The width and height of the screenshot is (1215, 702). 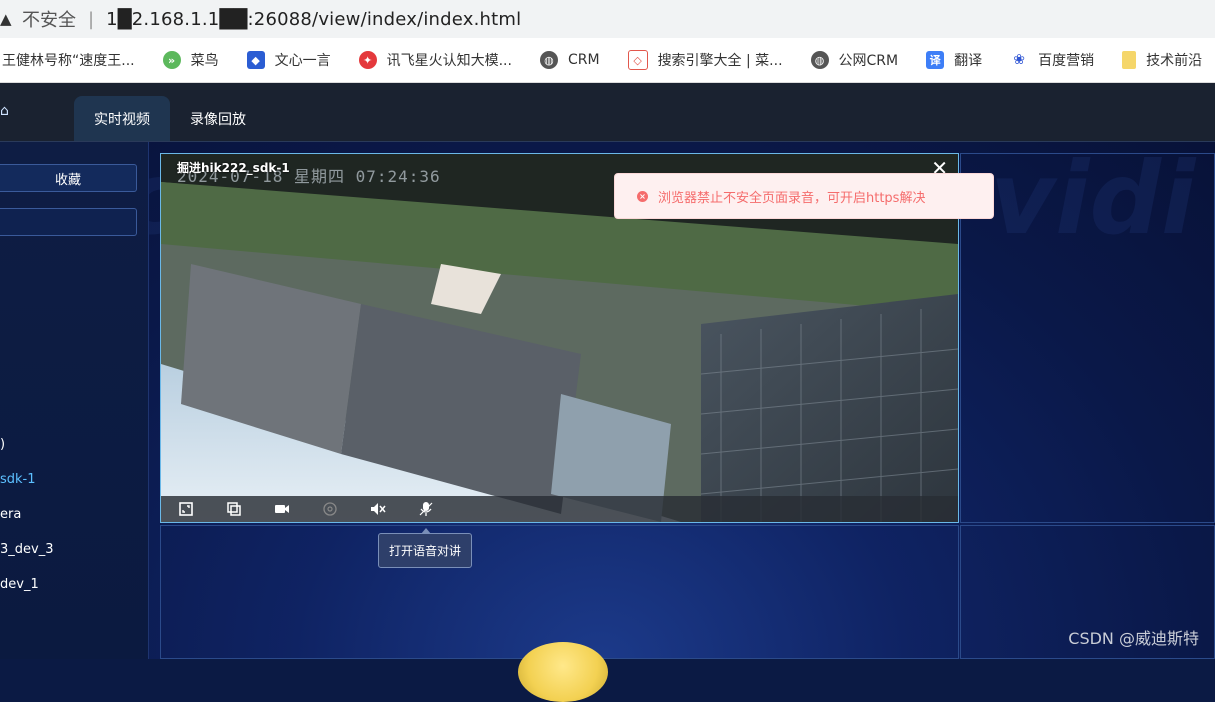 What do you see at coordinates (302, 61) in the screenshot?
I see `bookmark-label: 文心一言` at bounding box center [302, 61].